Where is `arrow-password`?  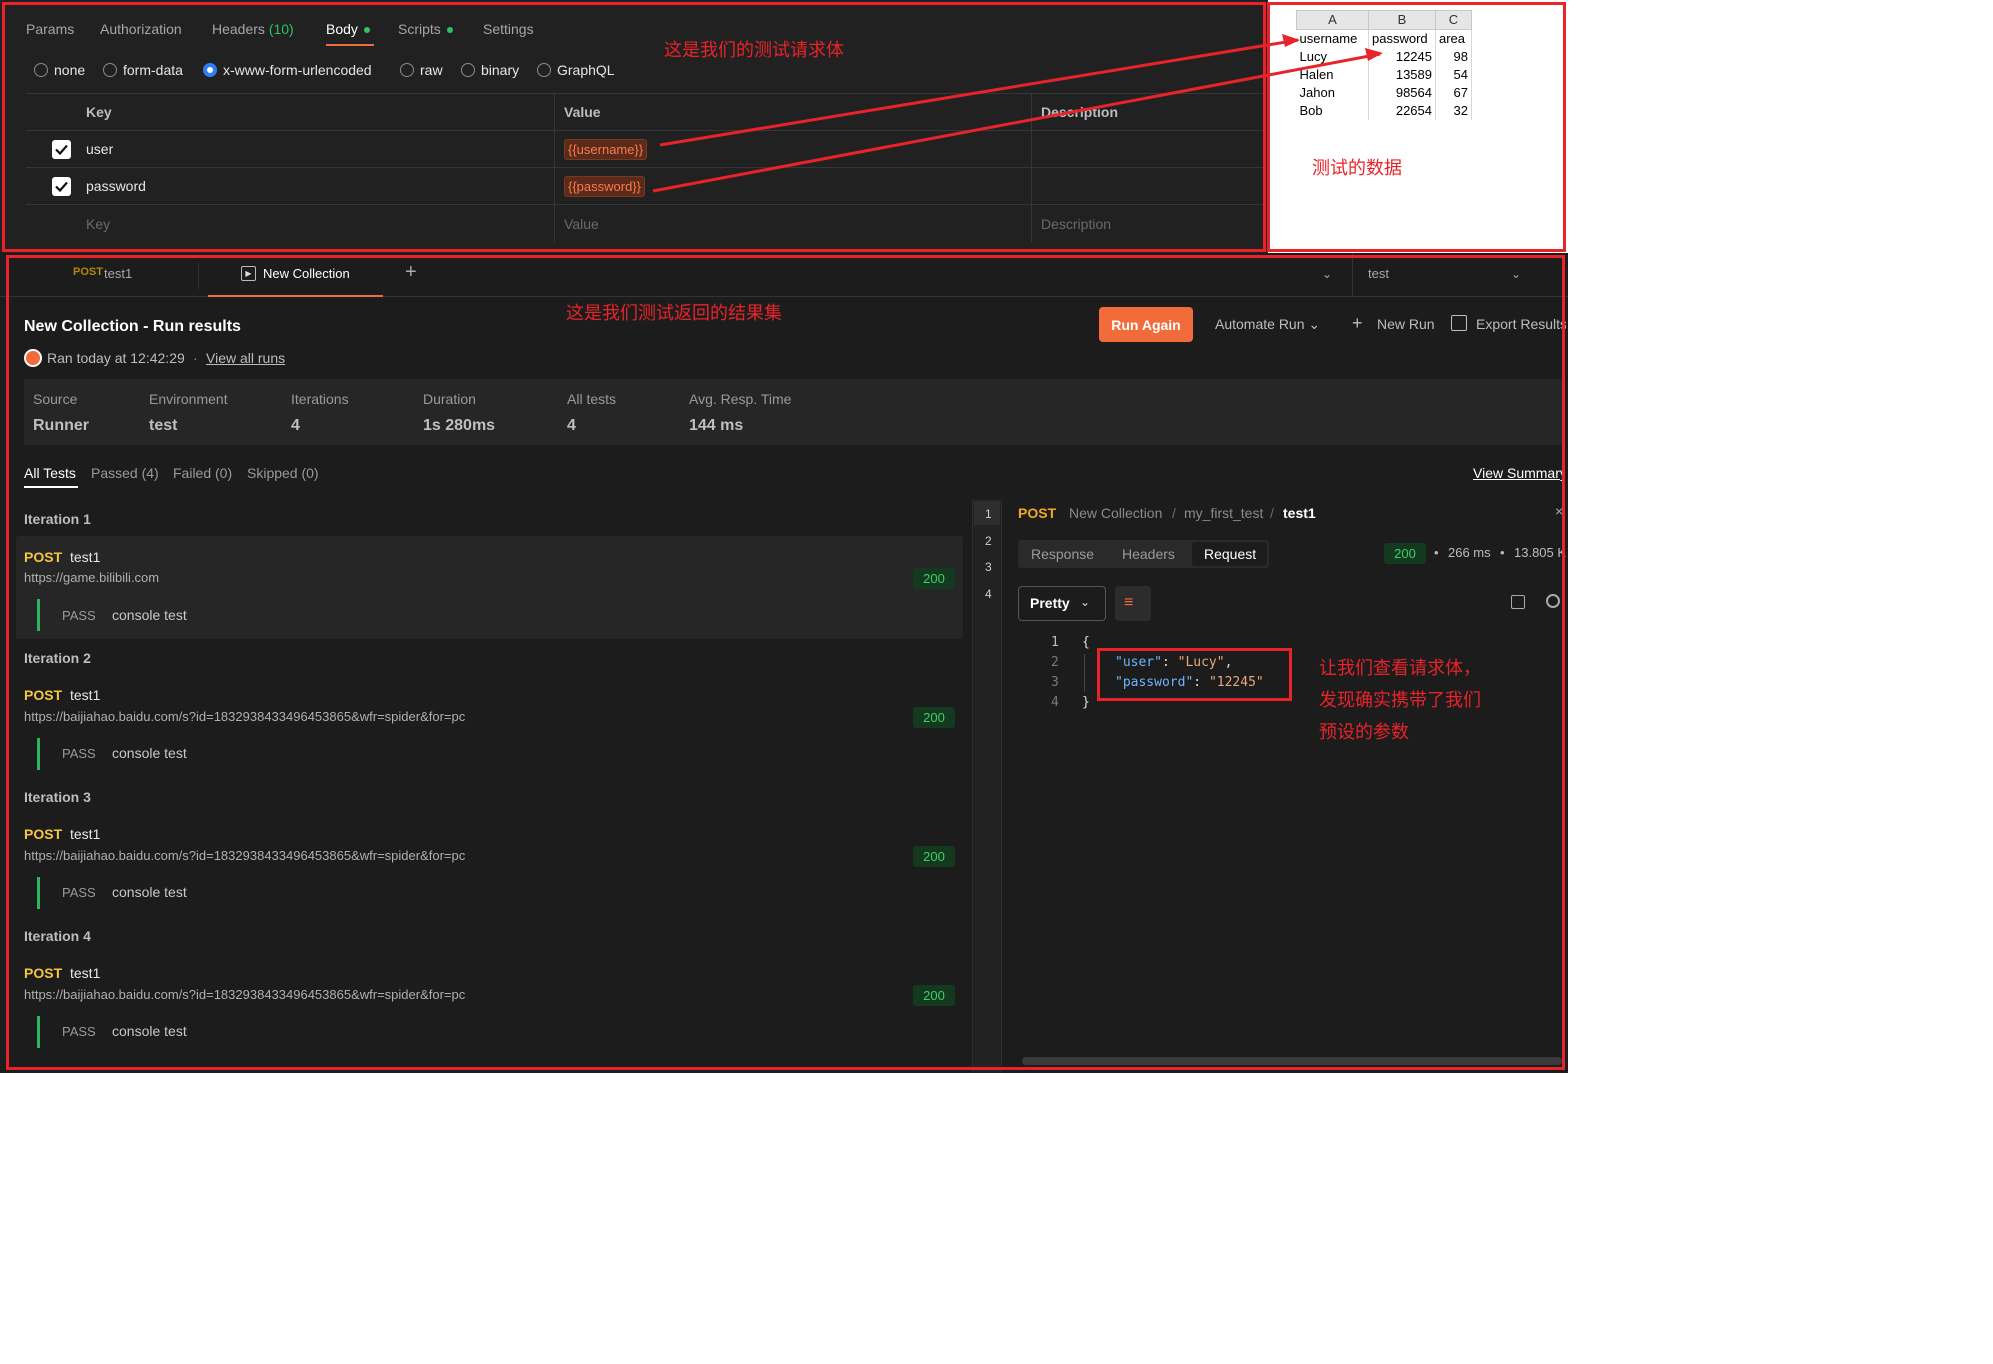
arrow-password is located at coordinates (1016, 122).